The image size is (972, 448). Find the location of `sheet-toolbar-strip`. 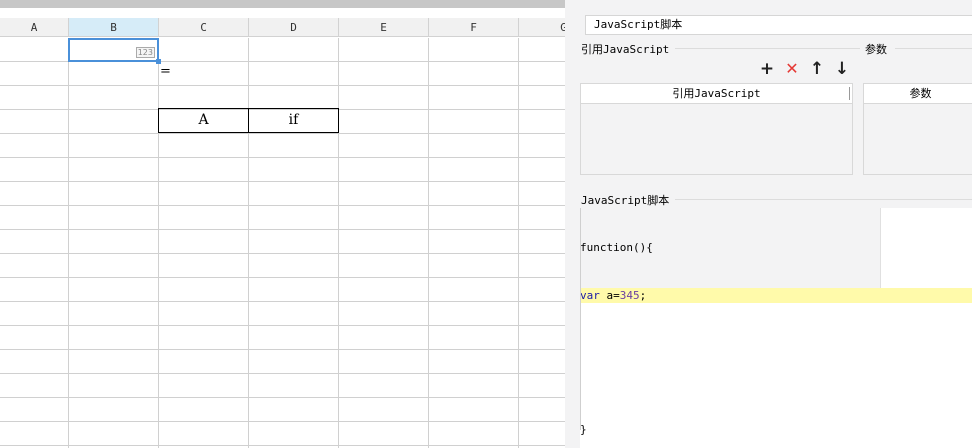

sheet-toolbar-strip is located at coordinates (282, 4).